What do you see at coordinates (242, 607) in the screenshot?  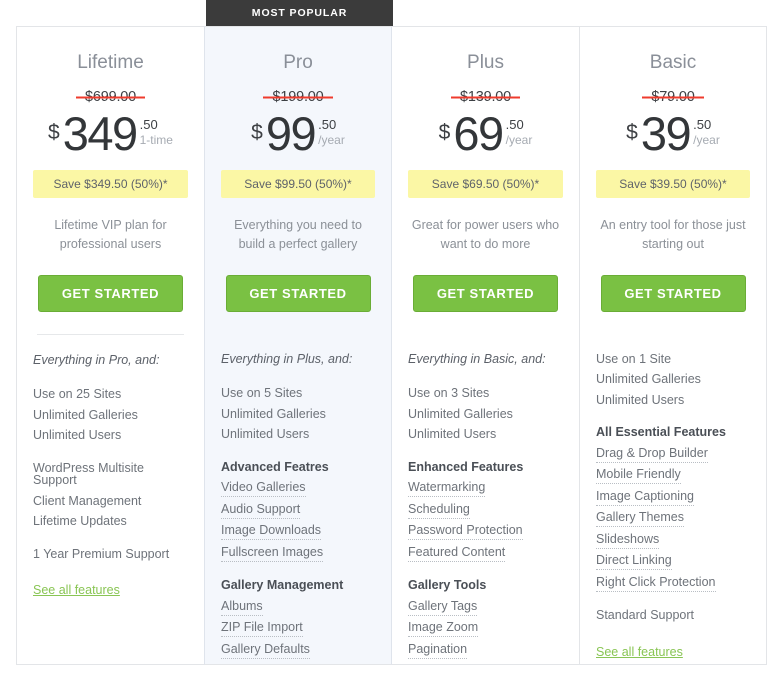 I see `feature-item-label: Albums` at bounding box center [242, 607].